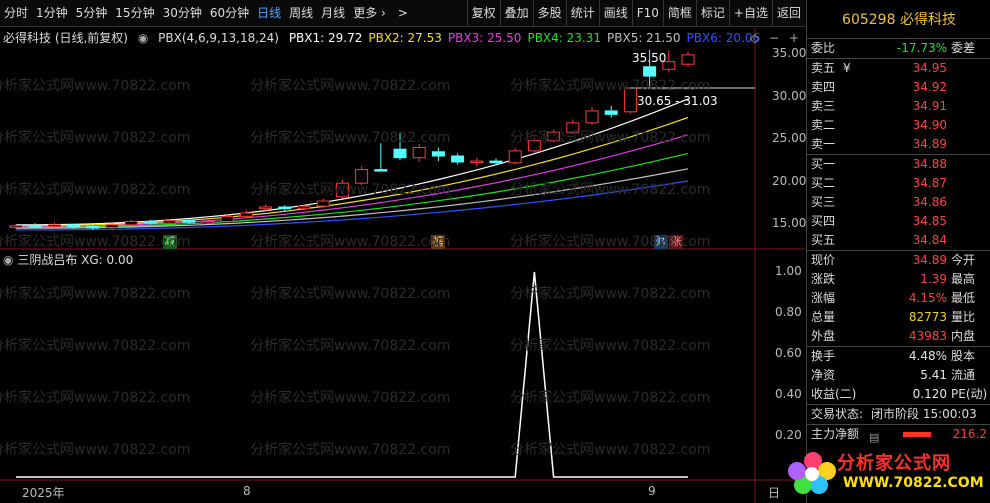 This screenshot has height=503, width=990. What do you see at coordinates (516, 13) in the screenshot?
I see `toolbar-button: 叠加` at bounding box center [516, 13].